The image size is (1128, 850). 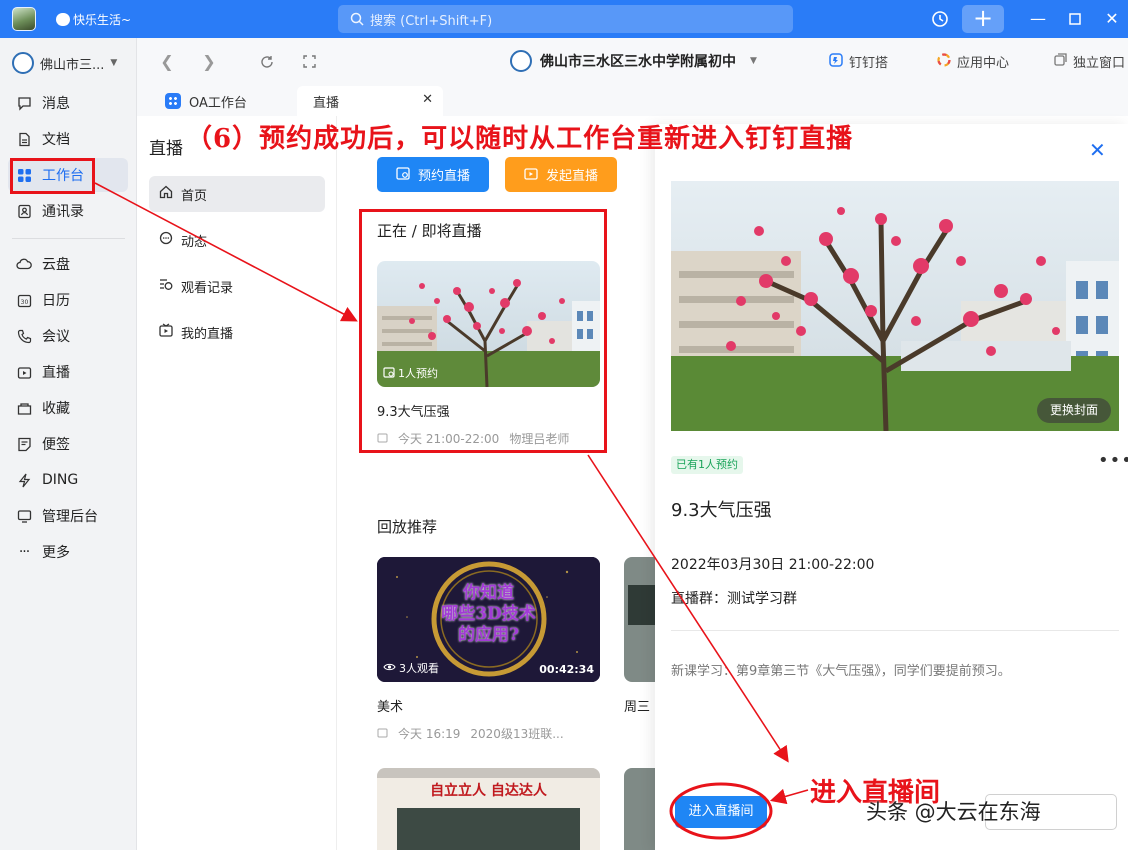 I want to click on more-options-icon: •••, so click(x=1113, y=460).